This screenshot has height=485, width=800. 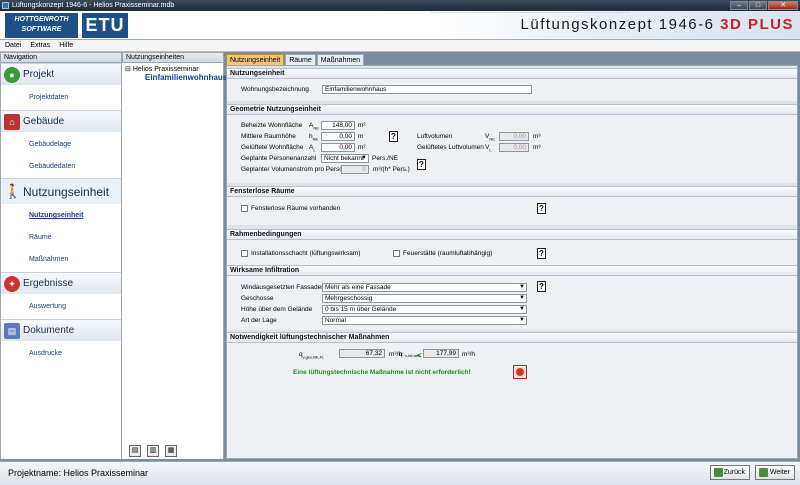 I want to click on luftvolumen-label: Luftvolumen, so click(x=435, y=136).